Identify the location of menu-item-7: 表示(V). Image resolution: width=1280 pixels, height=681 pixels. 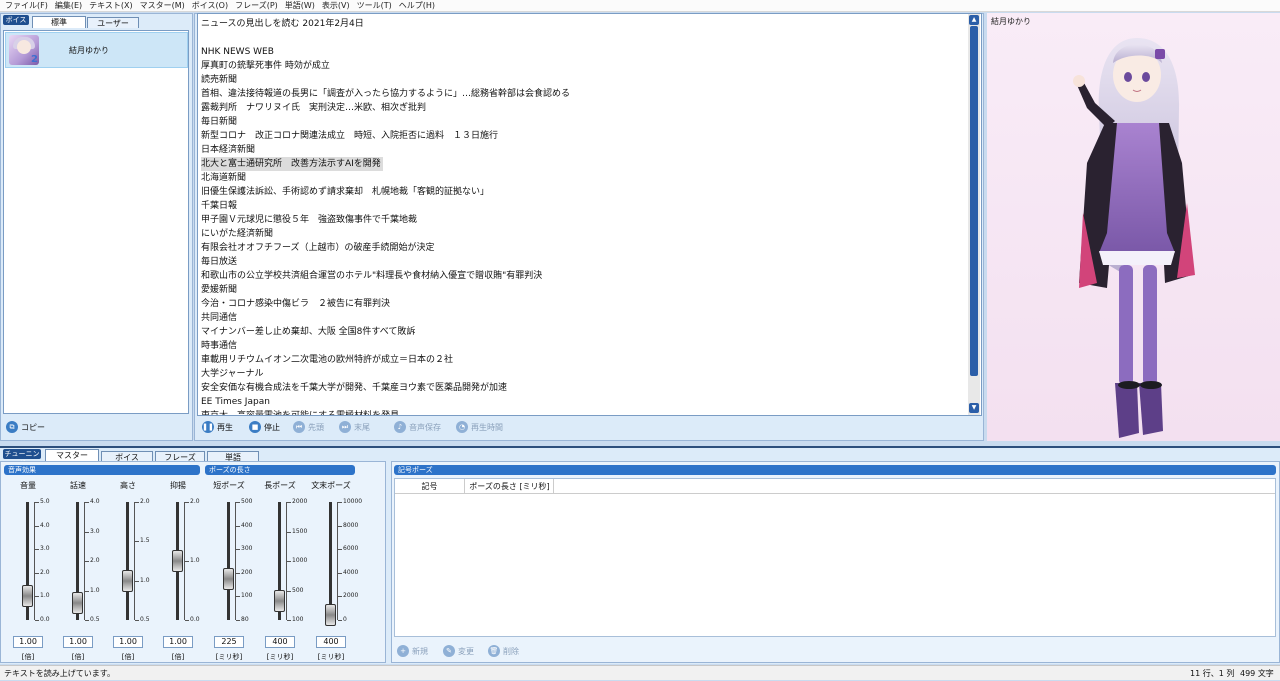
(337, 5).